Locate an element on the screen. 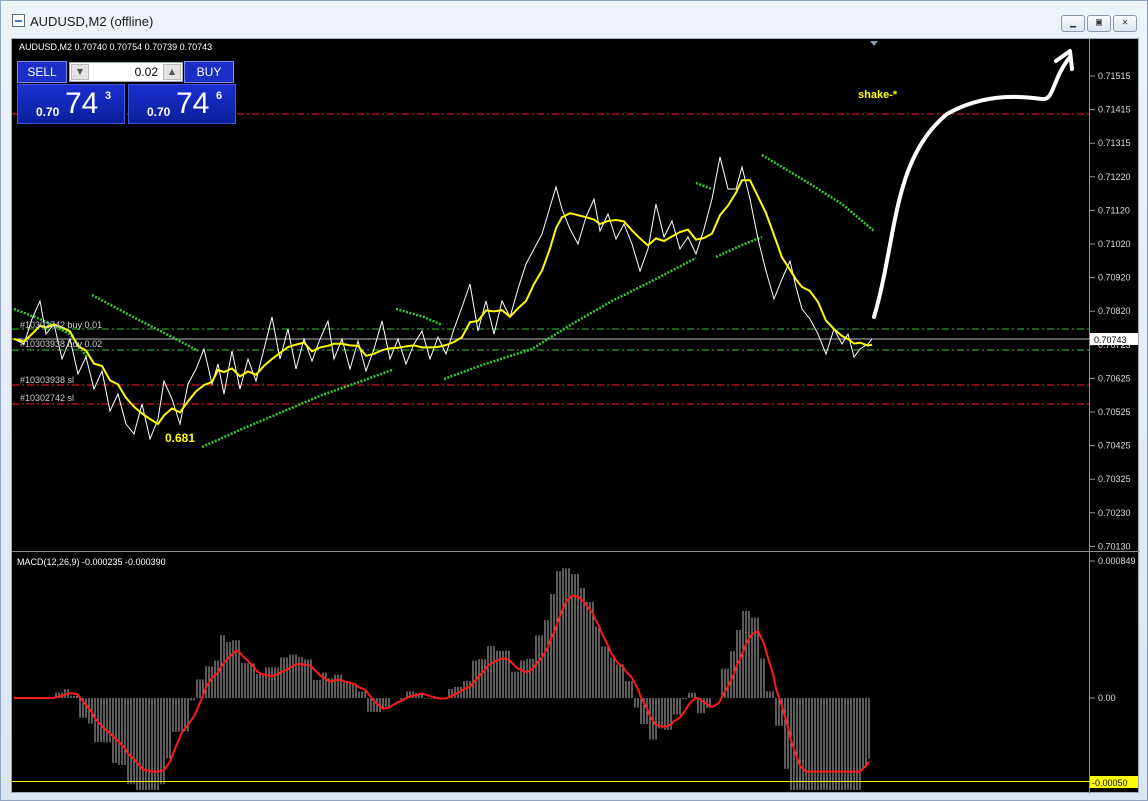  window-title: AUDUSD,M2 (offline) is located at coordinates (92, 21).